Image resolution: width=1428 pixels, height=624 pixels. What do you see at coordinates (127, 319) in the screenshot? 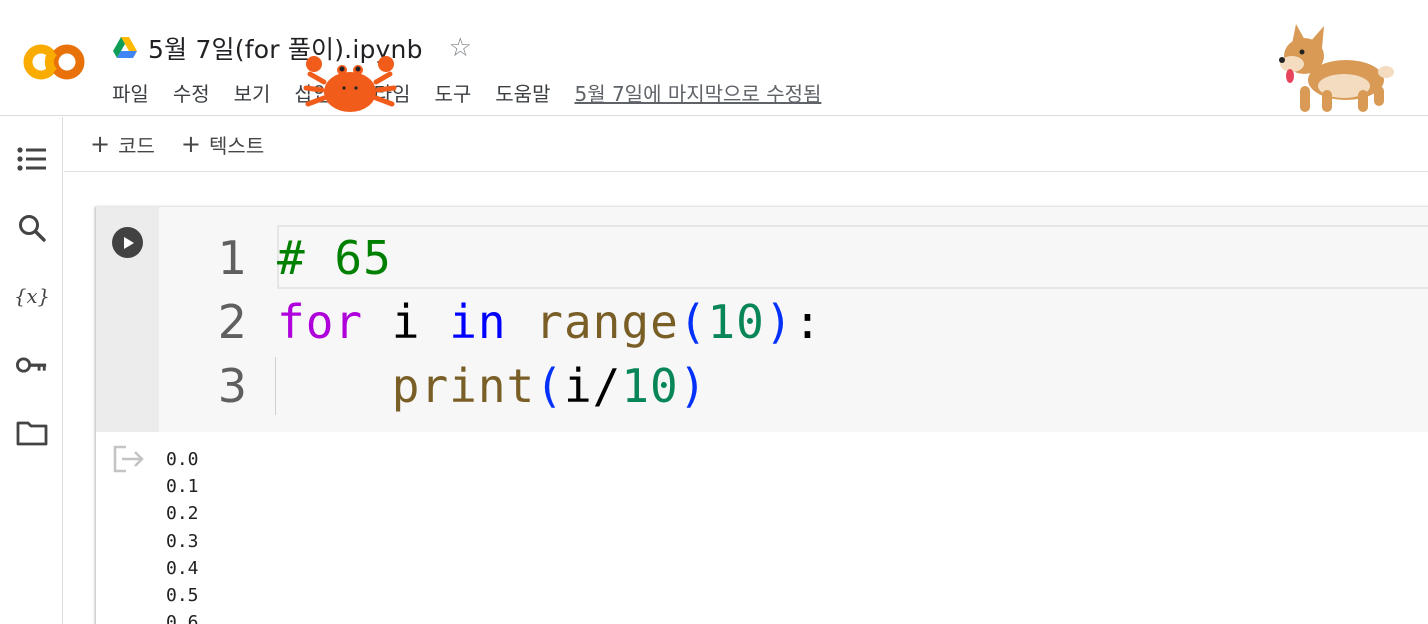
I see `cell-gutter` at bounding box center [127, 319].